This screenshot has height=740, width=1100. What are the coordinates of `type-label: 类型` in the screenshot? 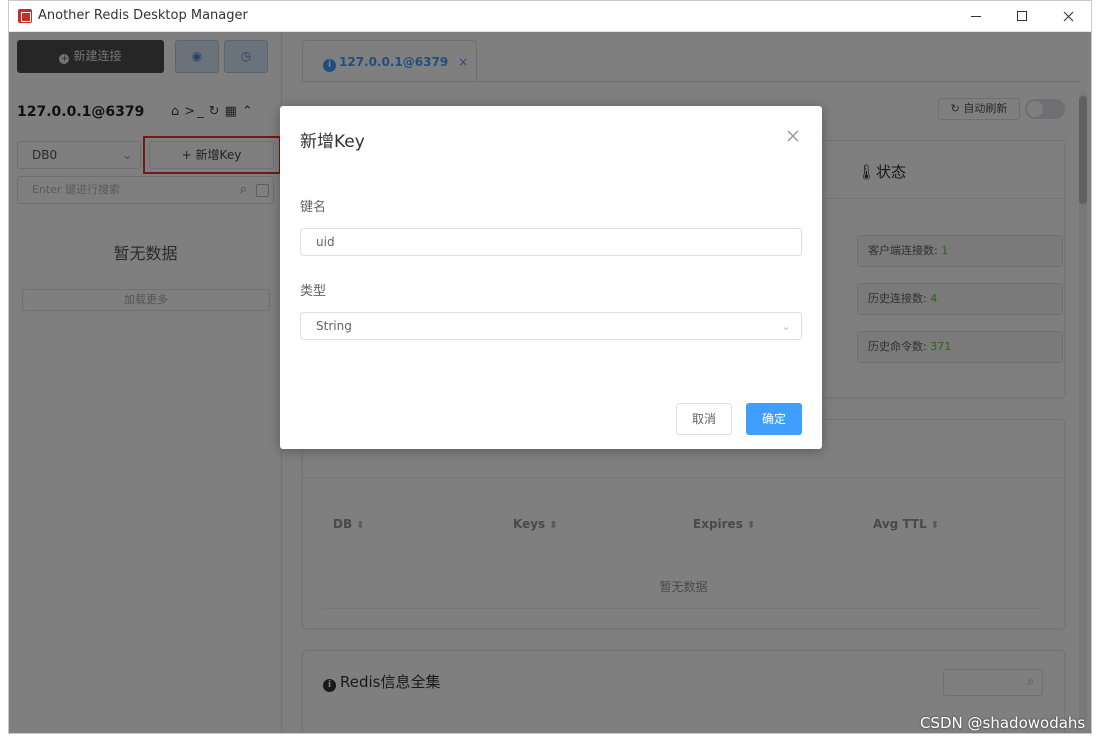 It's located at (313, 291).